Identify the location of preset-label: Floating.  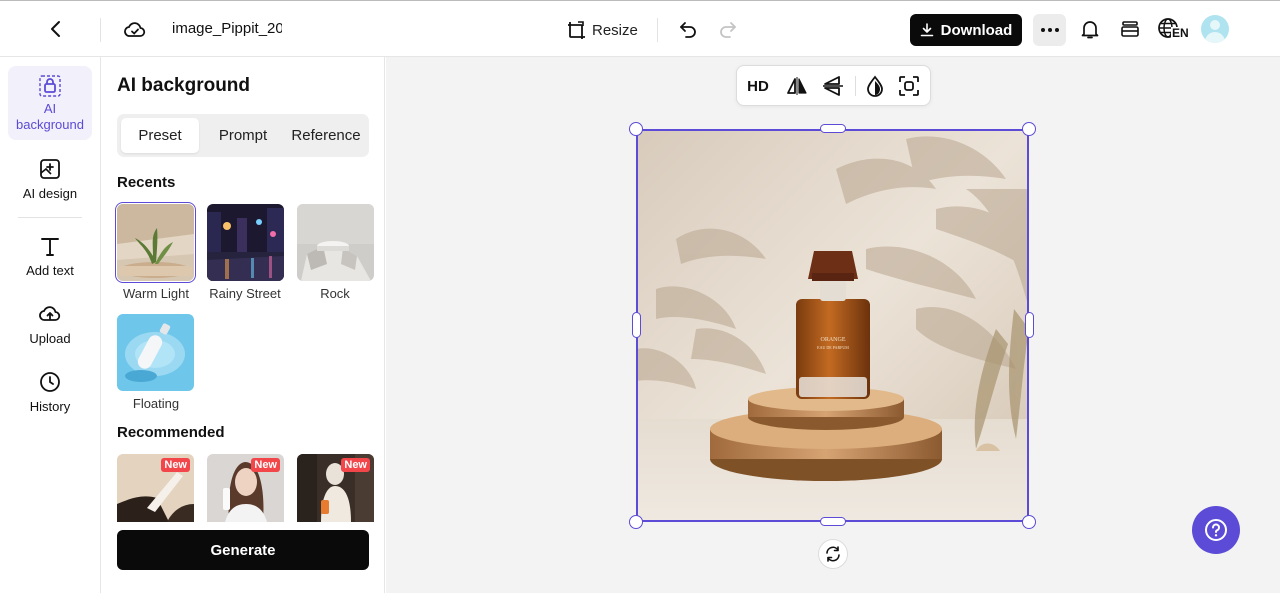
(156, 403).